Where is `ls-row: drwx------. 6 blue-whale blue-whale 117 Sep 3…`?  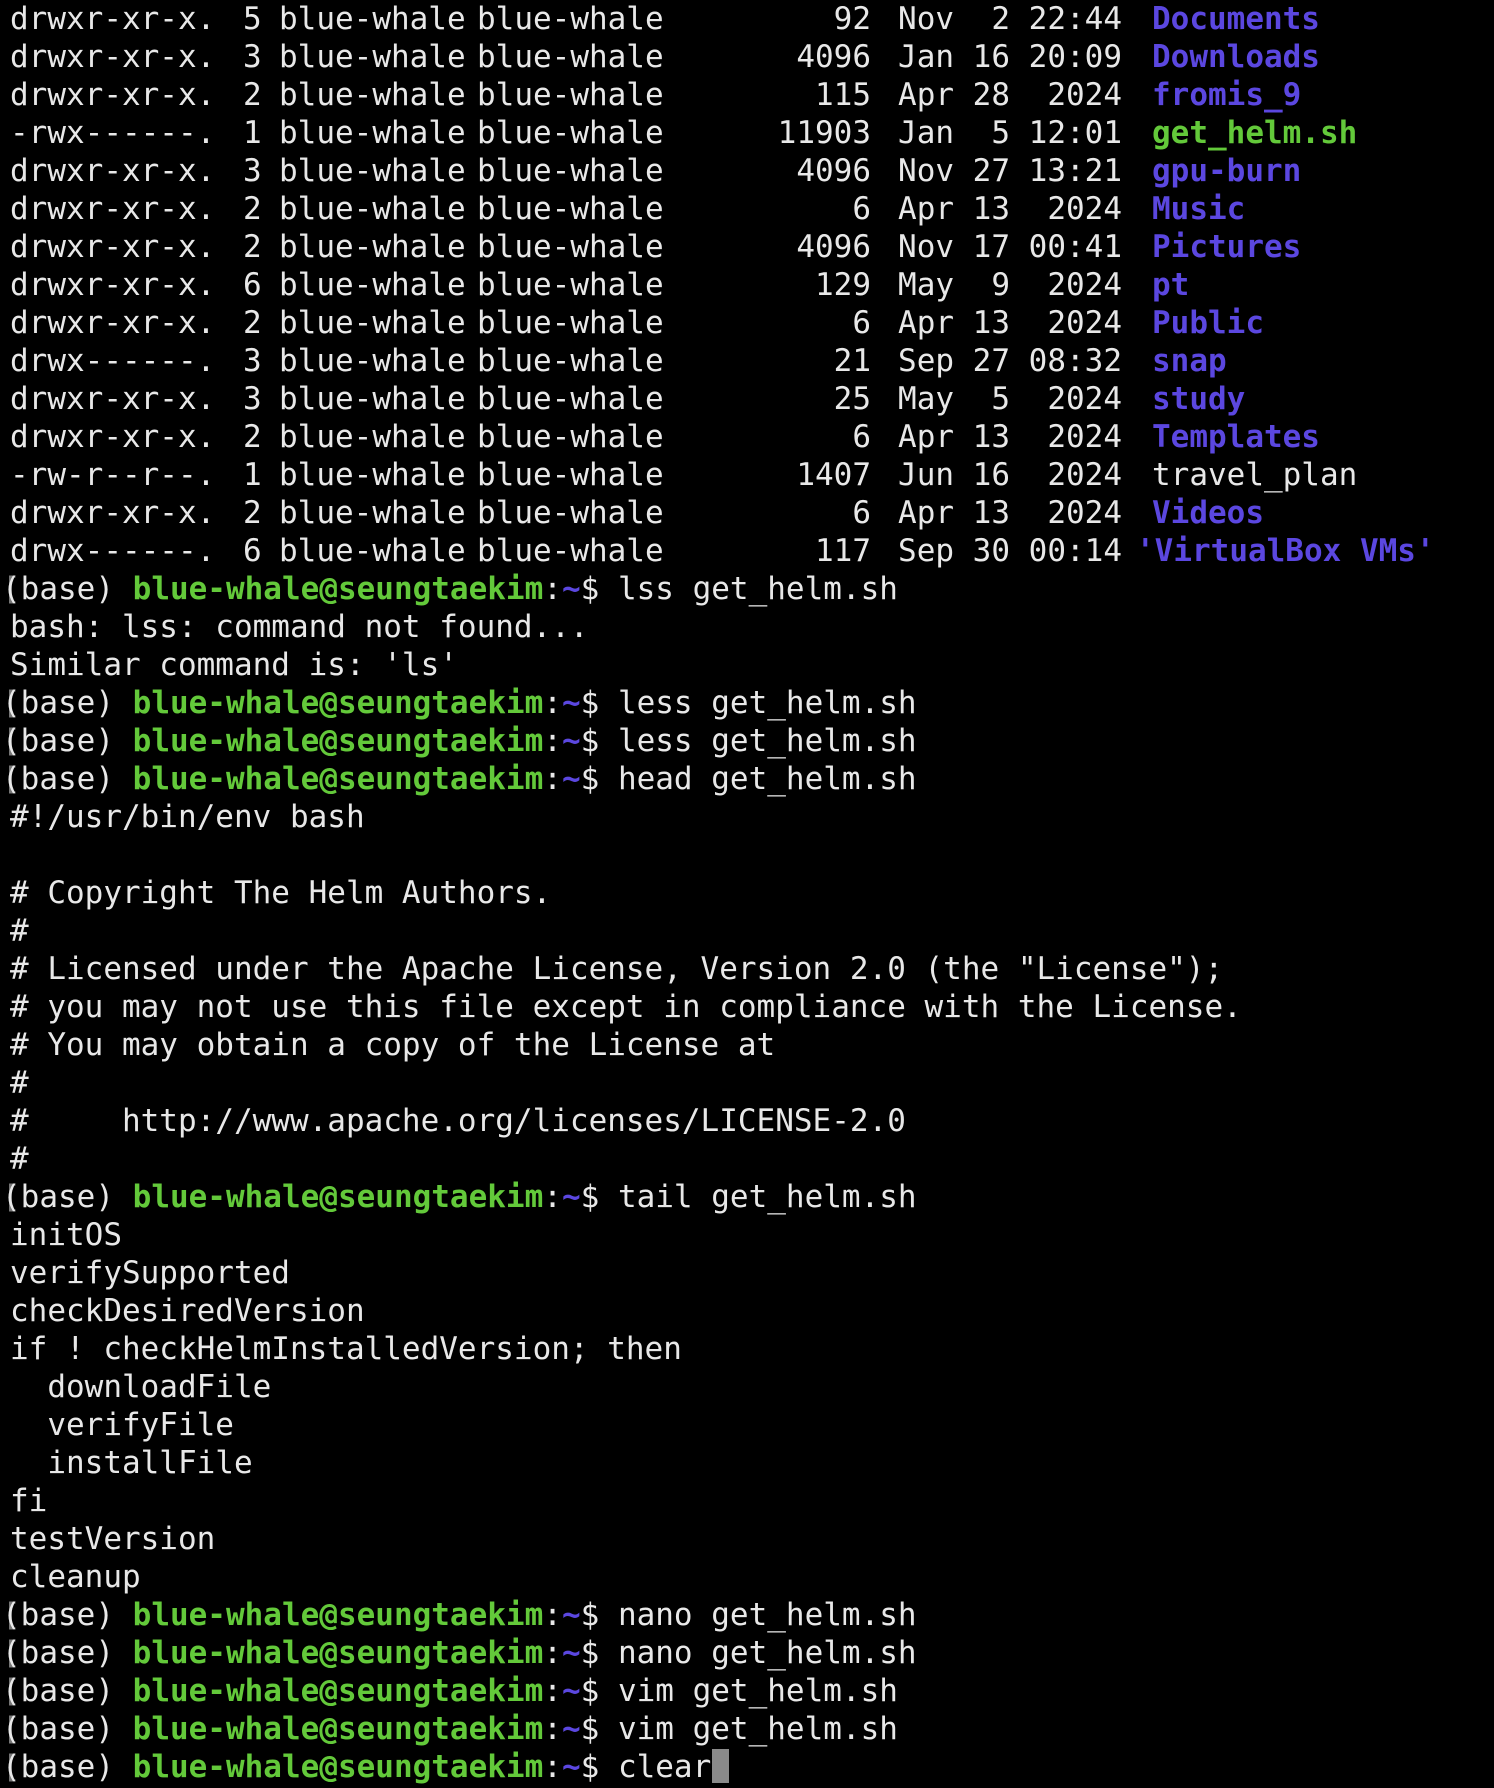 ls-row: drwx------. 6 blue-whale blue-whale 117 Sep 3… is located at coordinates (752, 551).